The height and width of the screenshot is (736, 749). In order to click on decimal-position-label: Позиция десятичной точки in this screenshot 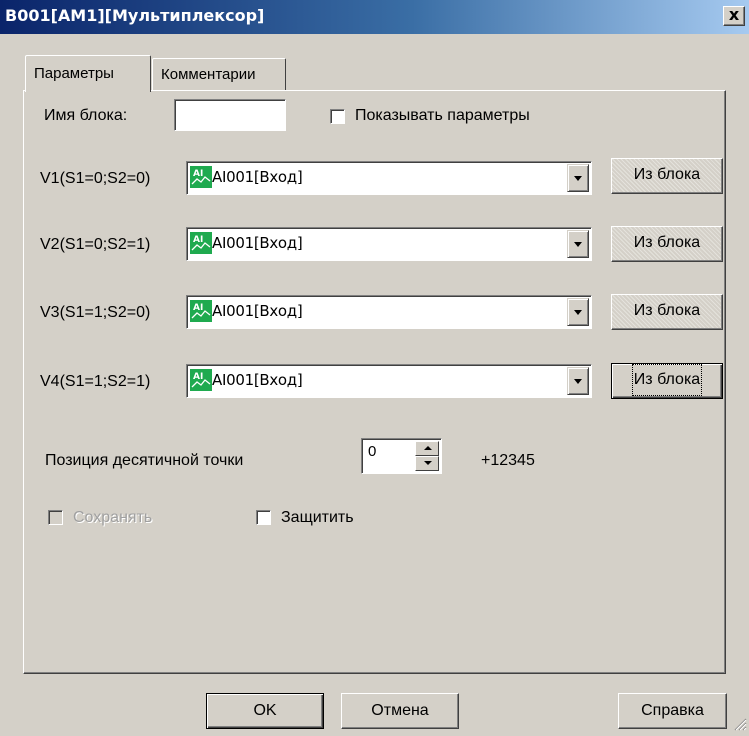, I will do `click(144, 460)`.